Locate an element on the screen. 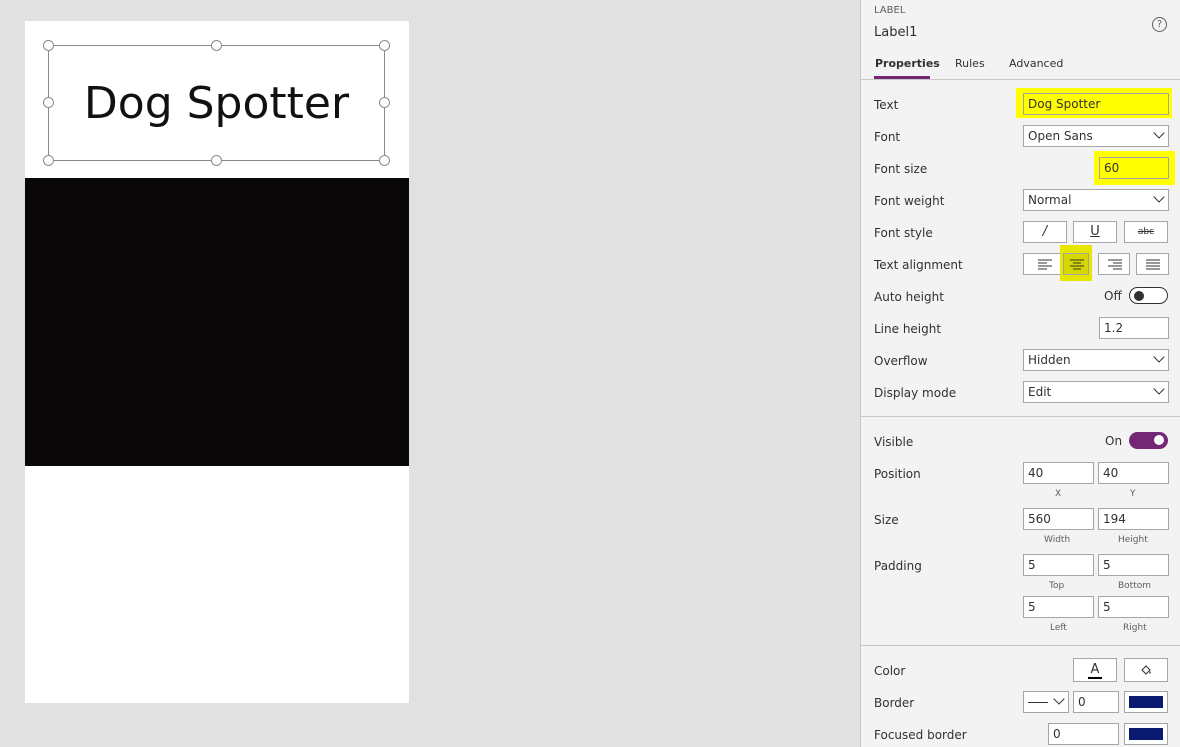 The height and width of the screenshot is (747, 1180). auto-height-toggle is located at coordinates (1148, 295).